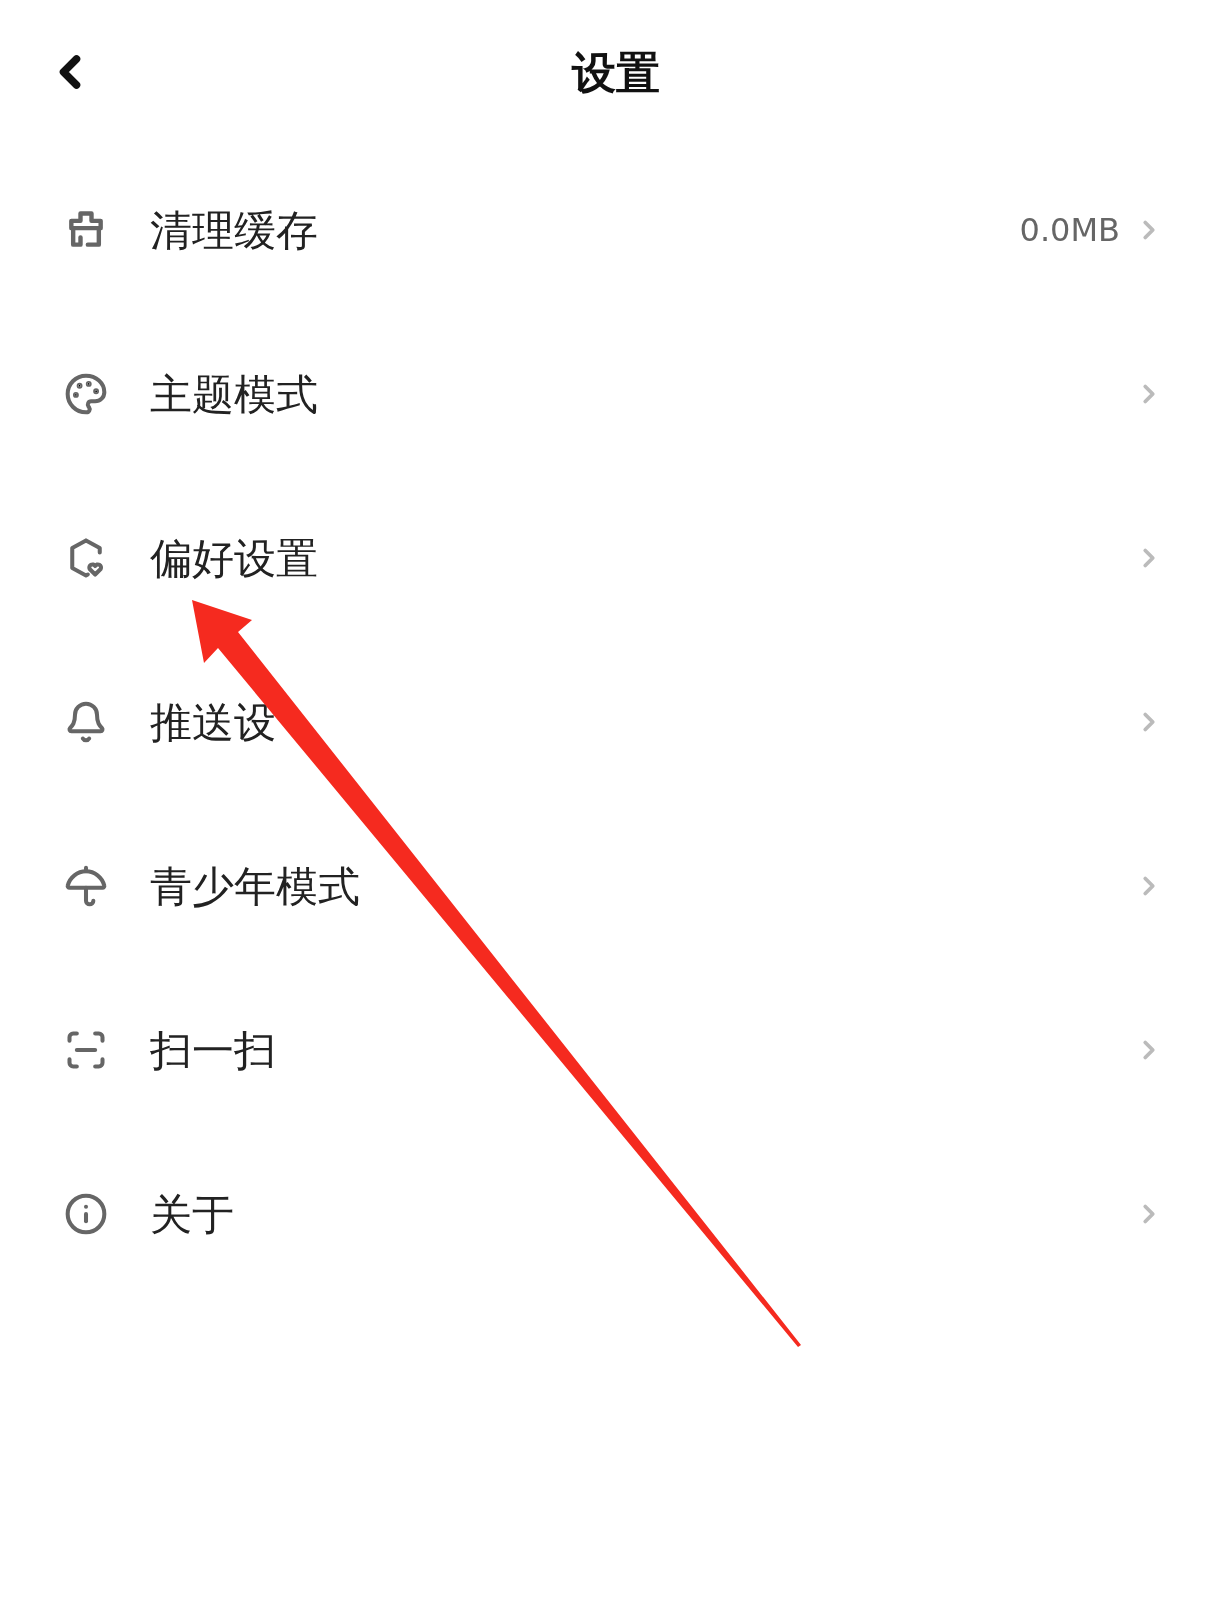 The image size is (1232, 1600). I want to click on scan-icon, so click(86, 1050).